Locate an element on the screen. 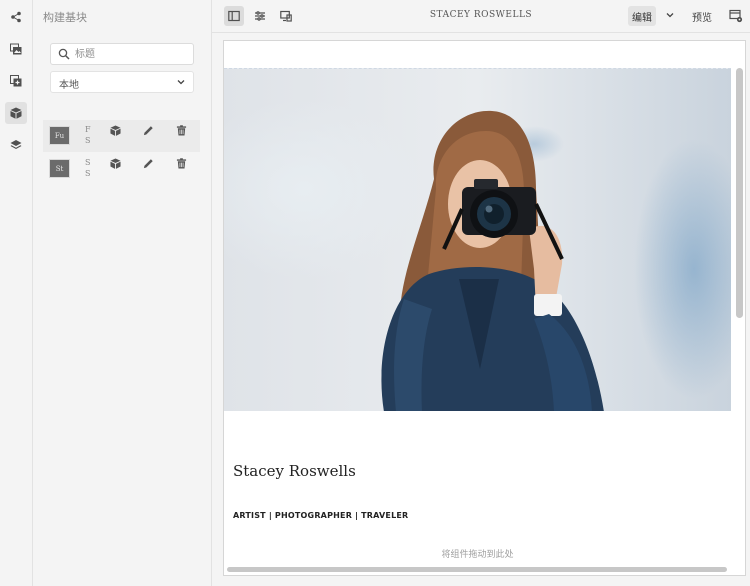  drop-zone: 将组件拖动到此处 is located at coordinates (477, 553).